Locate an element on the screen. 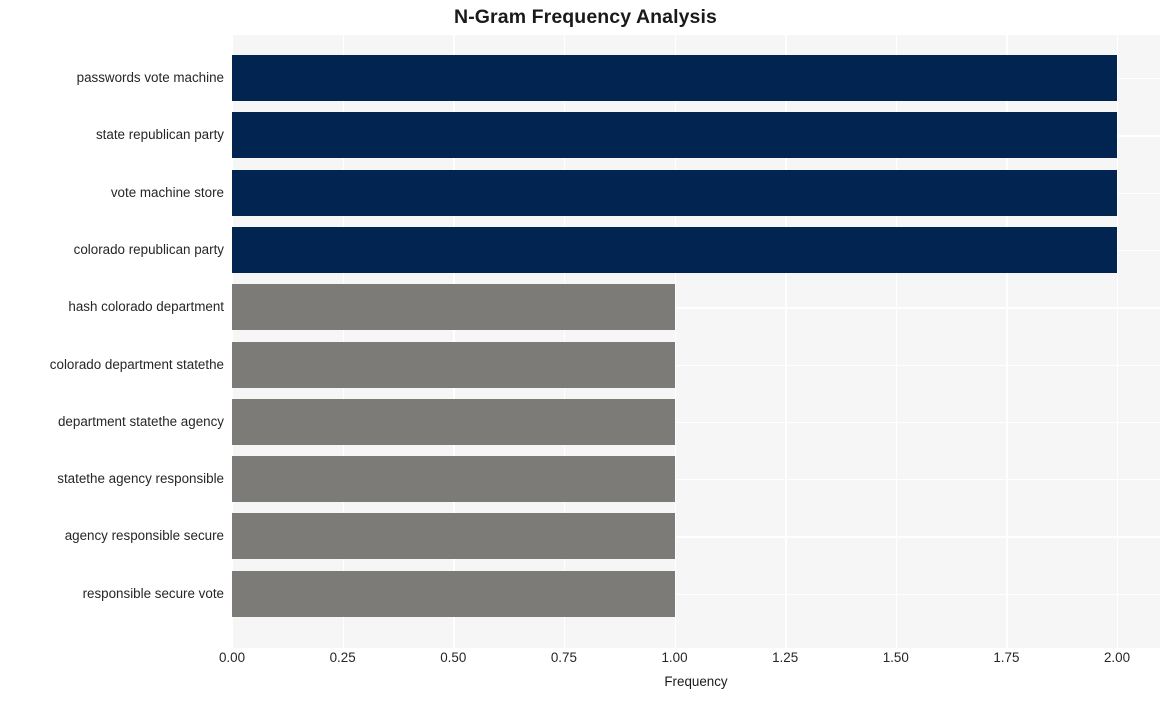  page-title: N-Gram Frequency Analysis is located at coordinates (585, 17).